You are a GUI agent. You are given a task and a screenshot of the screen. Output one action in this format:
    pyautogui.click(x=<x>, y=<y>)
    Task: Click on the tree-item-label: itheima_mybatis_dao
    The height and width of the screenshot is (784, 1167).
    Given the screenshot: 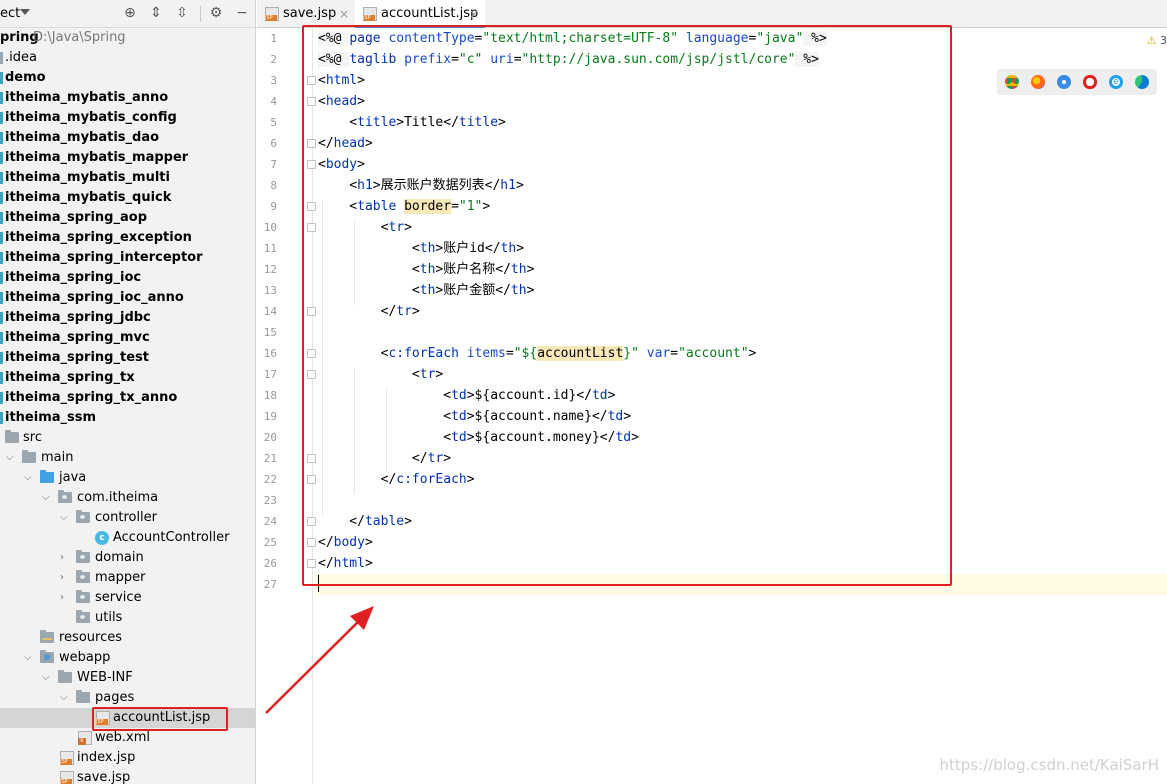 What is the action you would take?
    pyautogui.click(x=82, y=137)
    